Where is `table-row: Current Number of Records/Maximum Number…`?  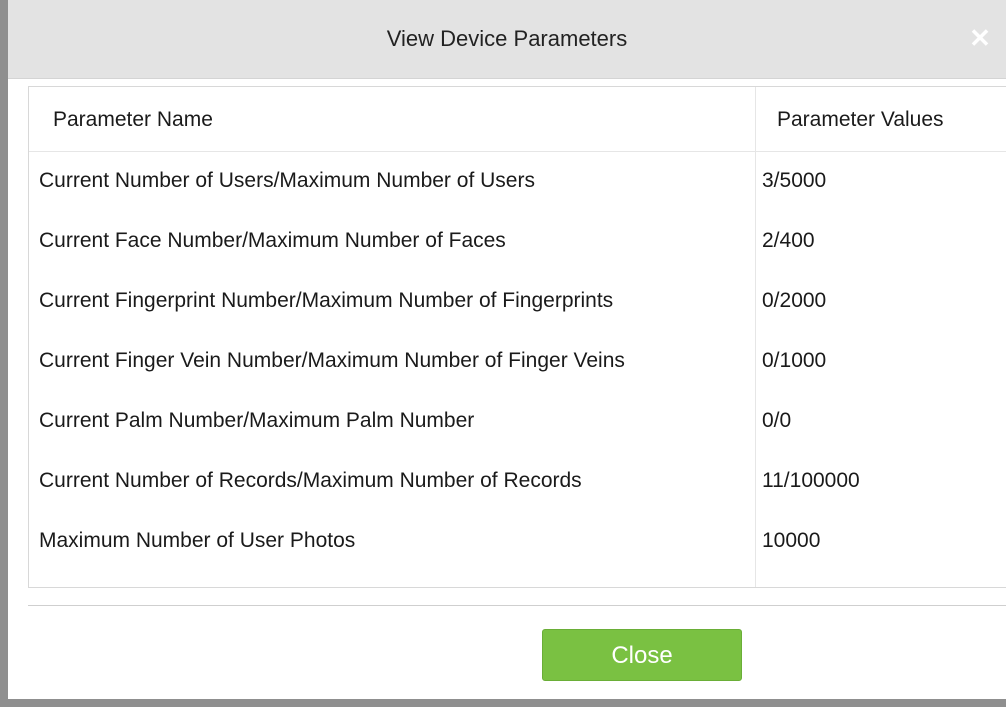 table-row: Current Number of Records/Maximum Number… is located at coordinates (517, 483).